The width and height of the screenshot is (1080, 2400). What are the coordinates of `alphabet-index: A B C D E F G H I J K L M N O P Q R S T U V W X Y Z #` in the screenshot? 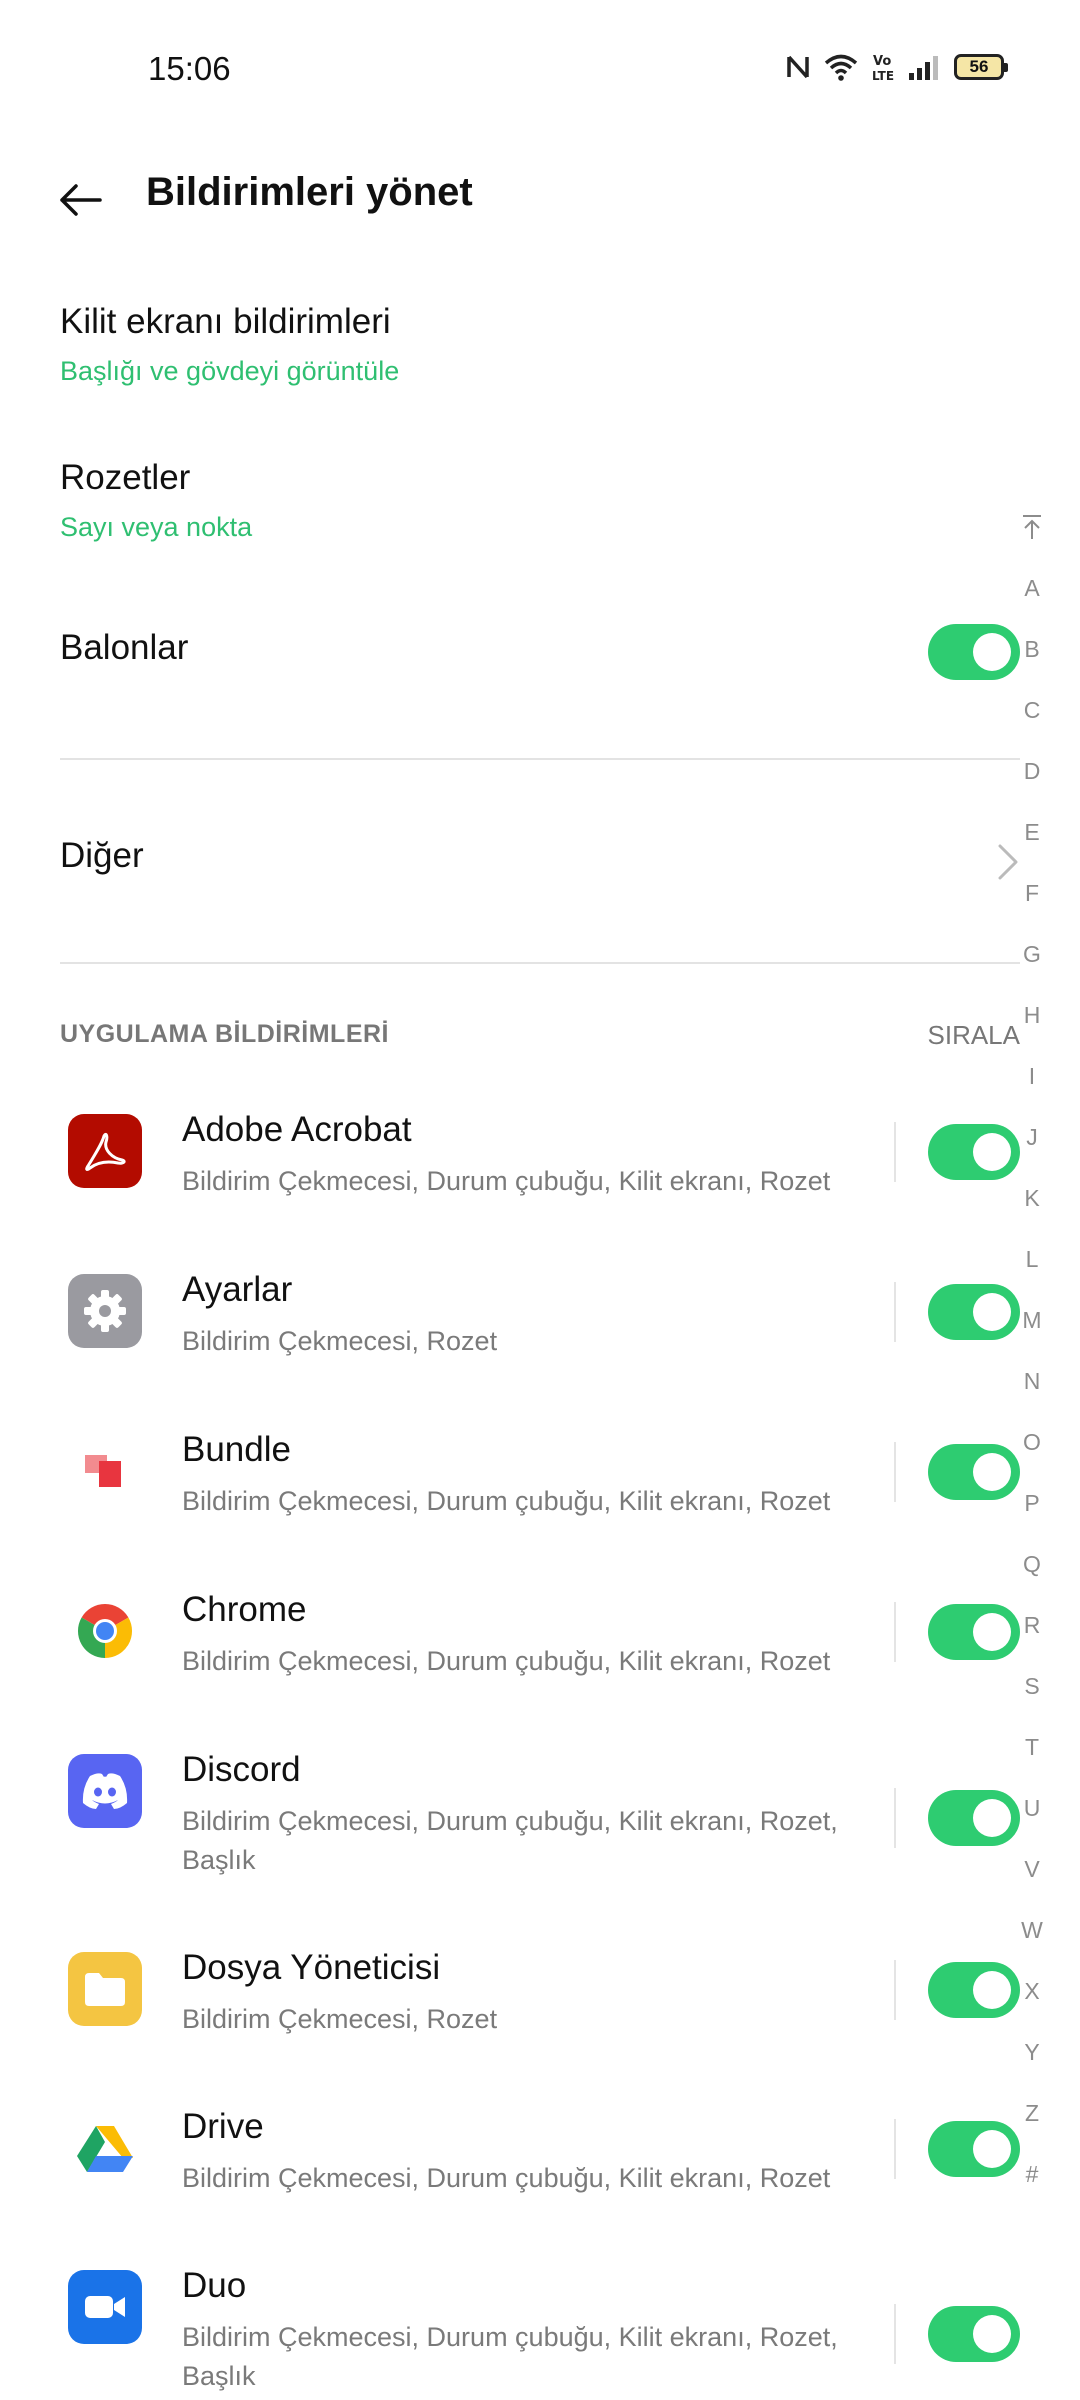 It's located at (1032, 1350).